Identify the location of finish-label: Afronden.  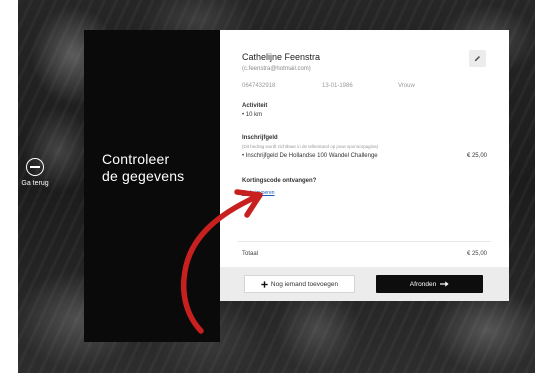
(423, 284).